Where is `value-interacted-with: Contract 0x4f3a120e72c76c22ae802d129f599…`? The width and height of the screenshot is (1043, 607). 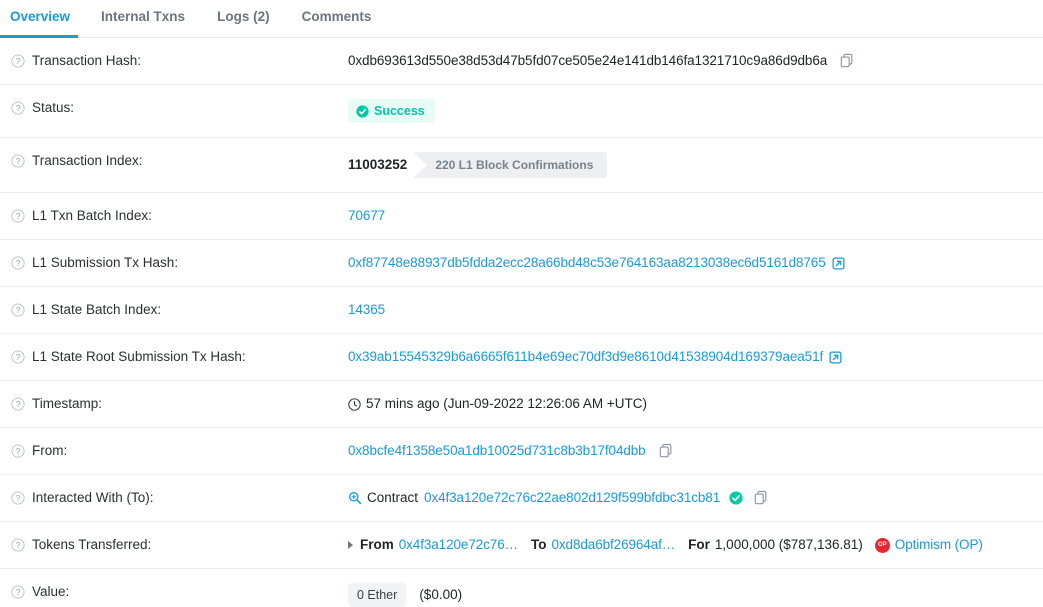 value-interacted-with: Contract 0x4f3a120e72c76c22ae802d129f599… is located at coordinates (695, 498).